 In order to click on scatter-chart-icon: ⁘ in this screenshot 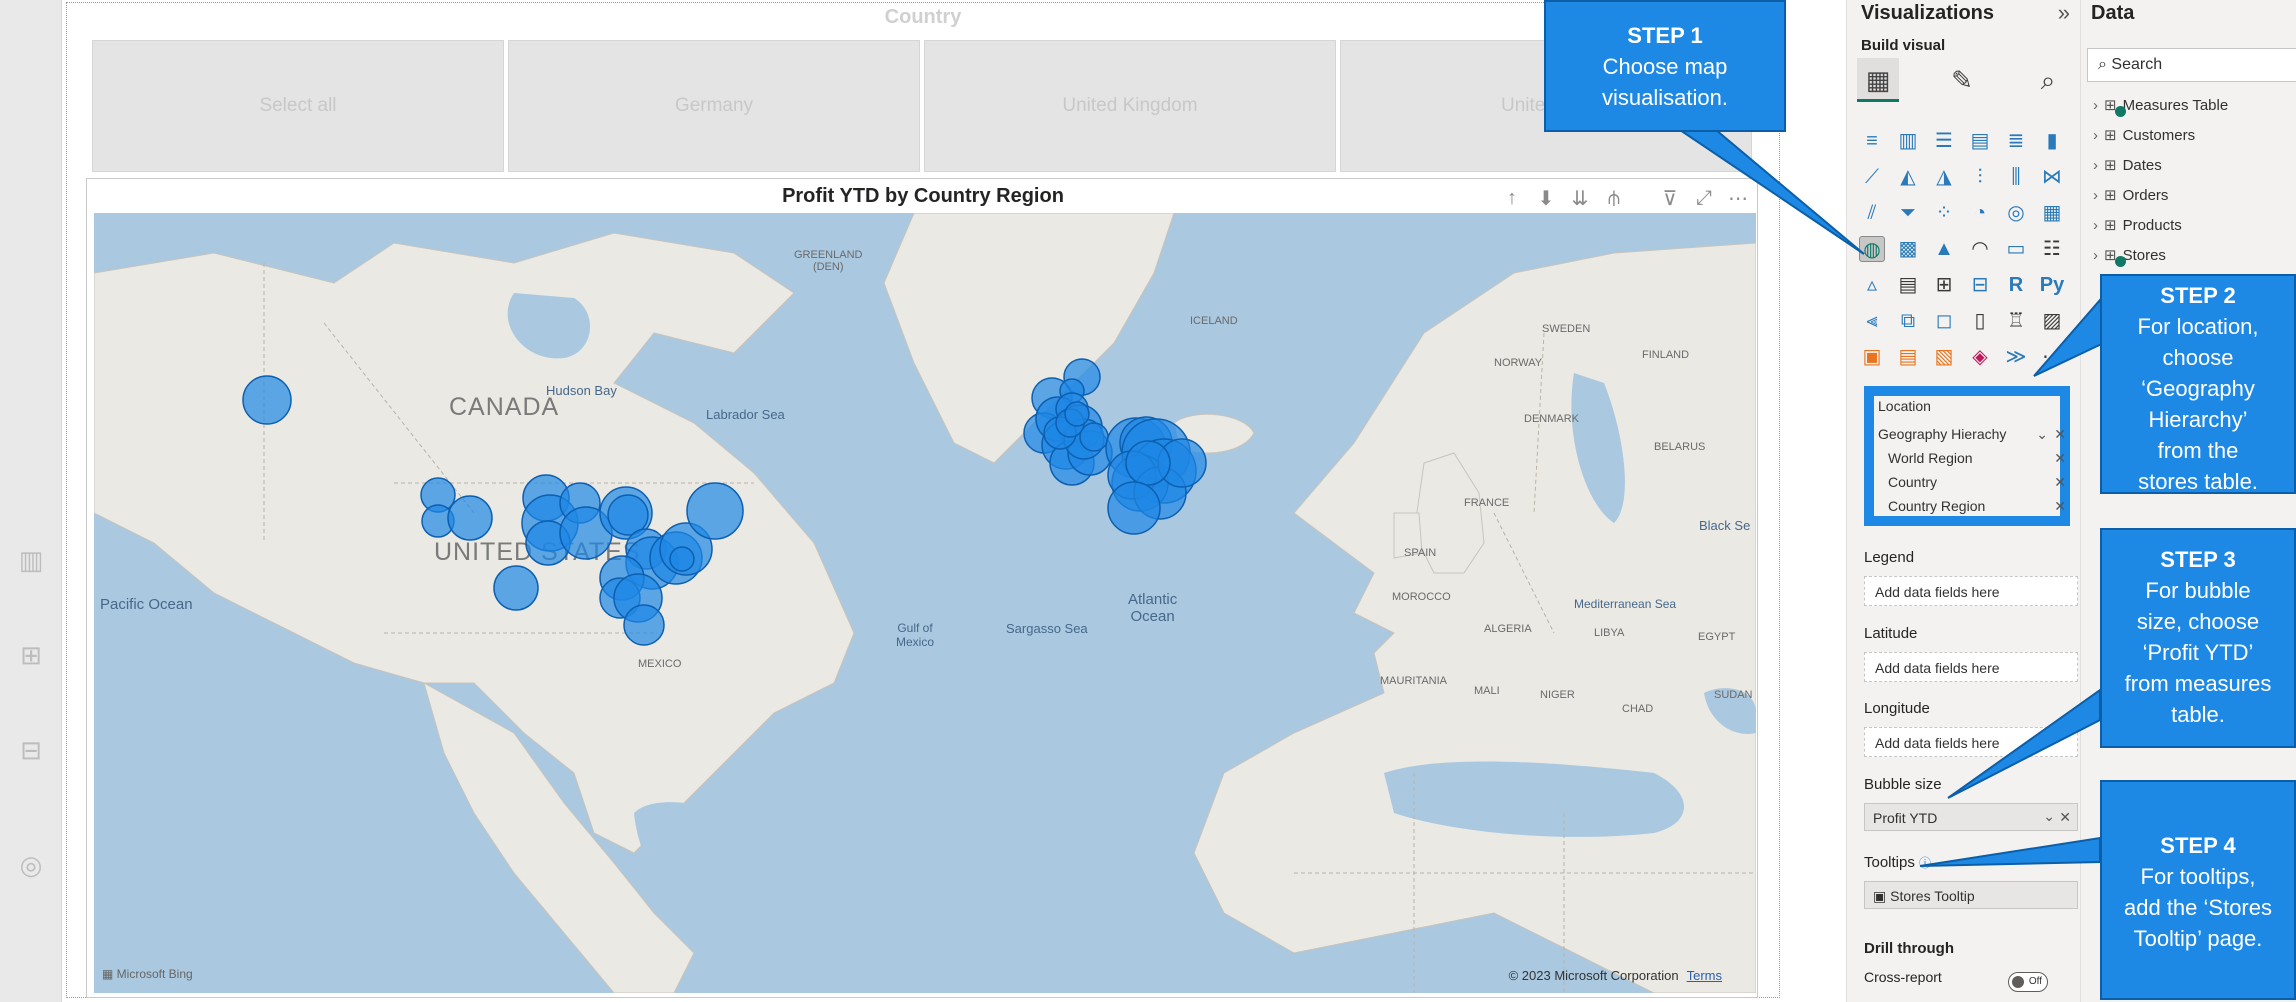, I will do `click(1944, 213)`.